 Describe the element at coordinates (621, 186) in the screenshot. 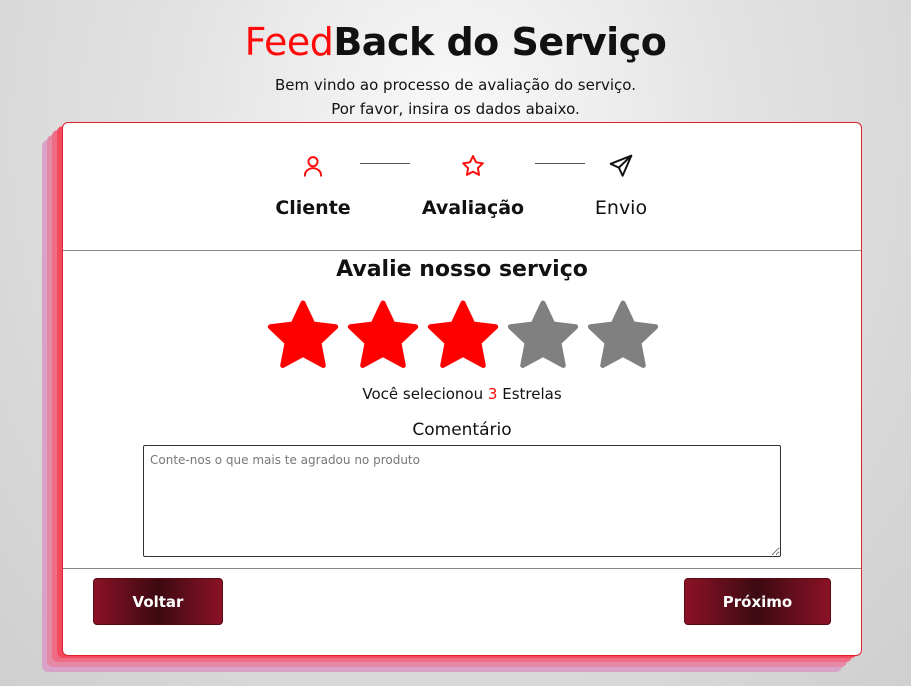

I see `step-envio: Envio` at that location.